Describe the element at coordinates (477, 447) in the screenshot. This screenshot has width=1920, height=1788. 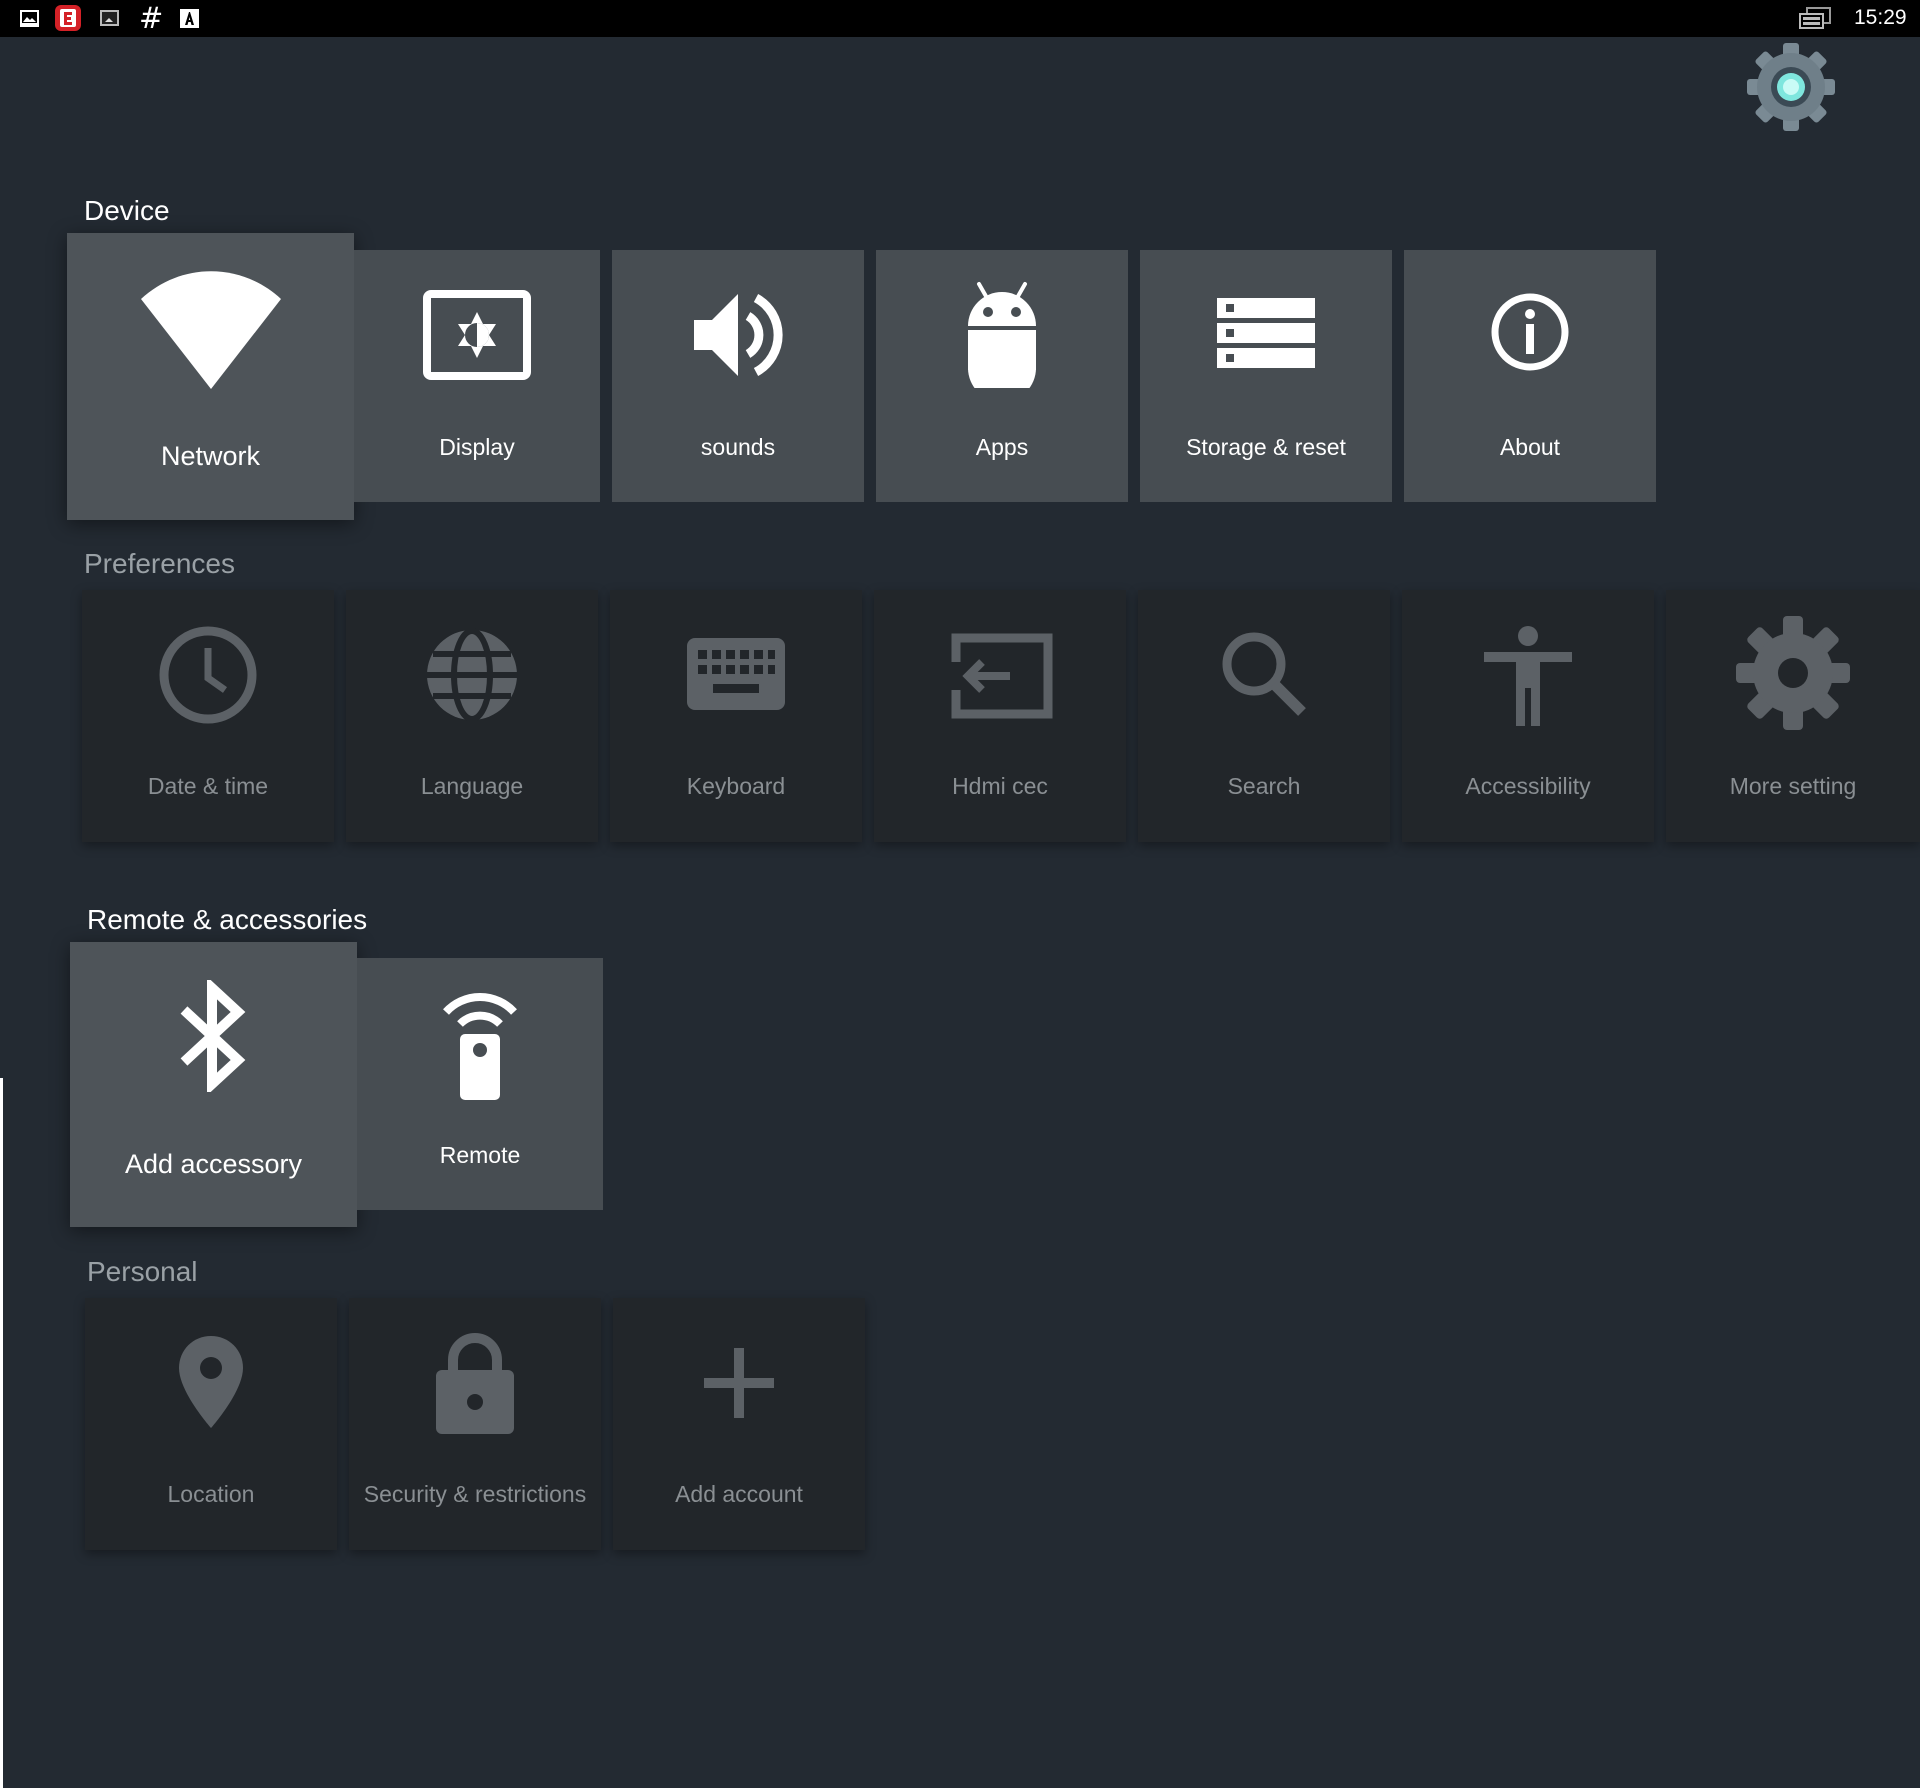
I see `tile-label: Display` at that location.